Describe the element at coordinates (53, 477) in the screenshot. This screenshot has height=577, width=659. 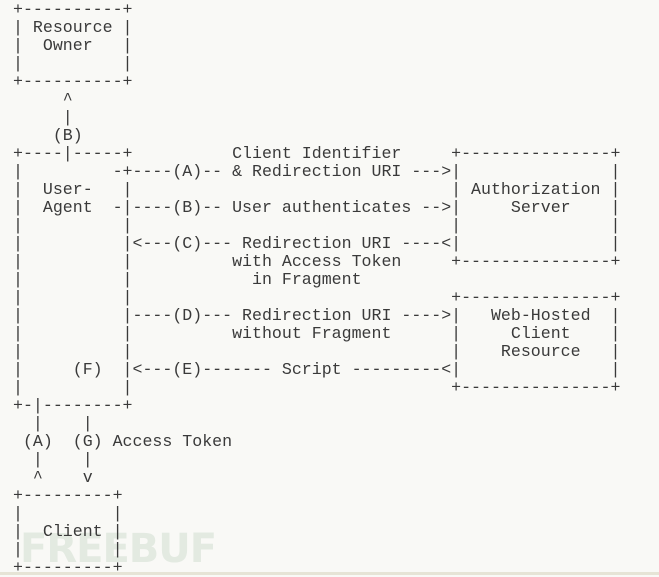
I see `diagram-line: ^ v` at that location.